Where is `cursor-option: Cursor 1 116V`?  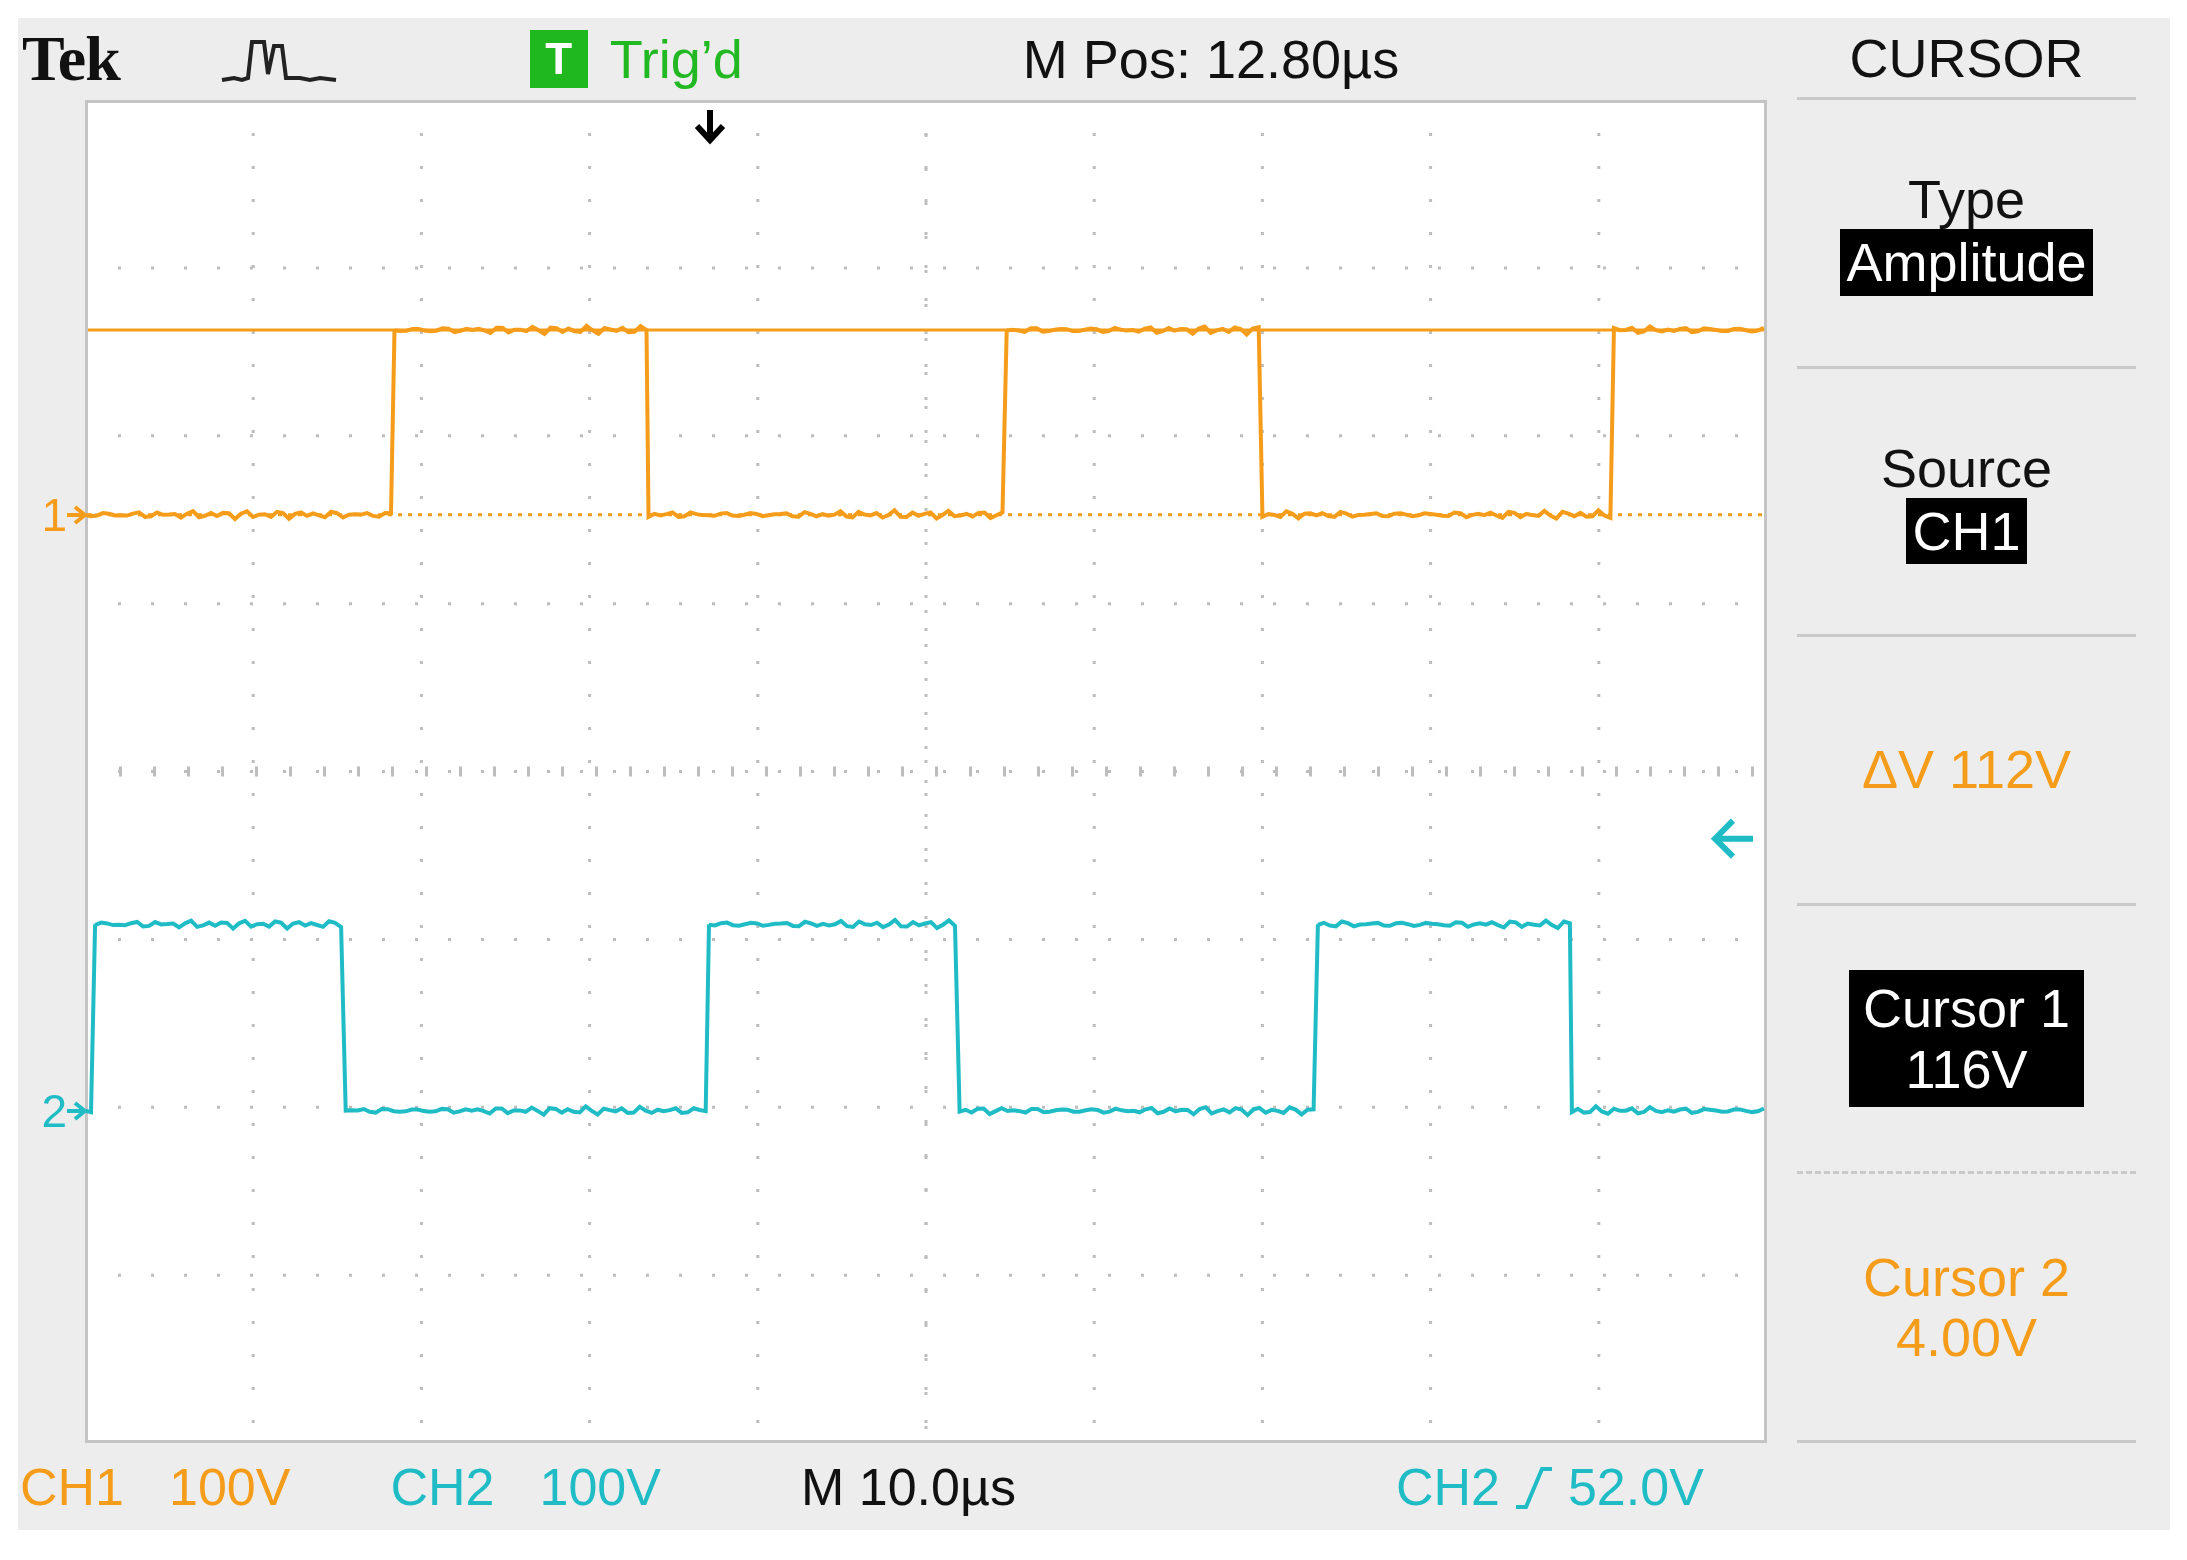
cursor-option: Cursor 1 116V is located at coordinates (1966, 1039).